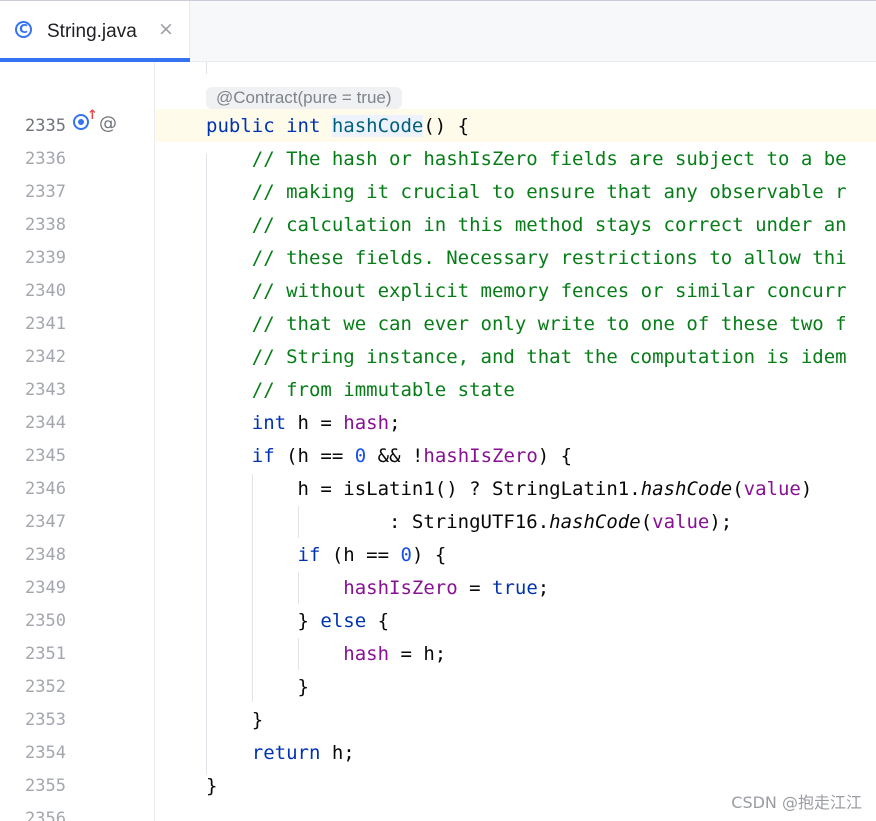 This screenshot has height=821, width=876. I want to click on code-token: hashIsZero, so click(480, 456).